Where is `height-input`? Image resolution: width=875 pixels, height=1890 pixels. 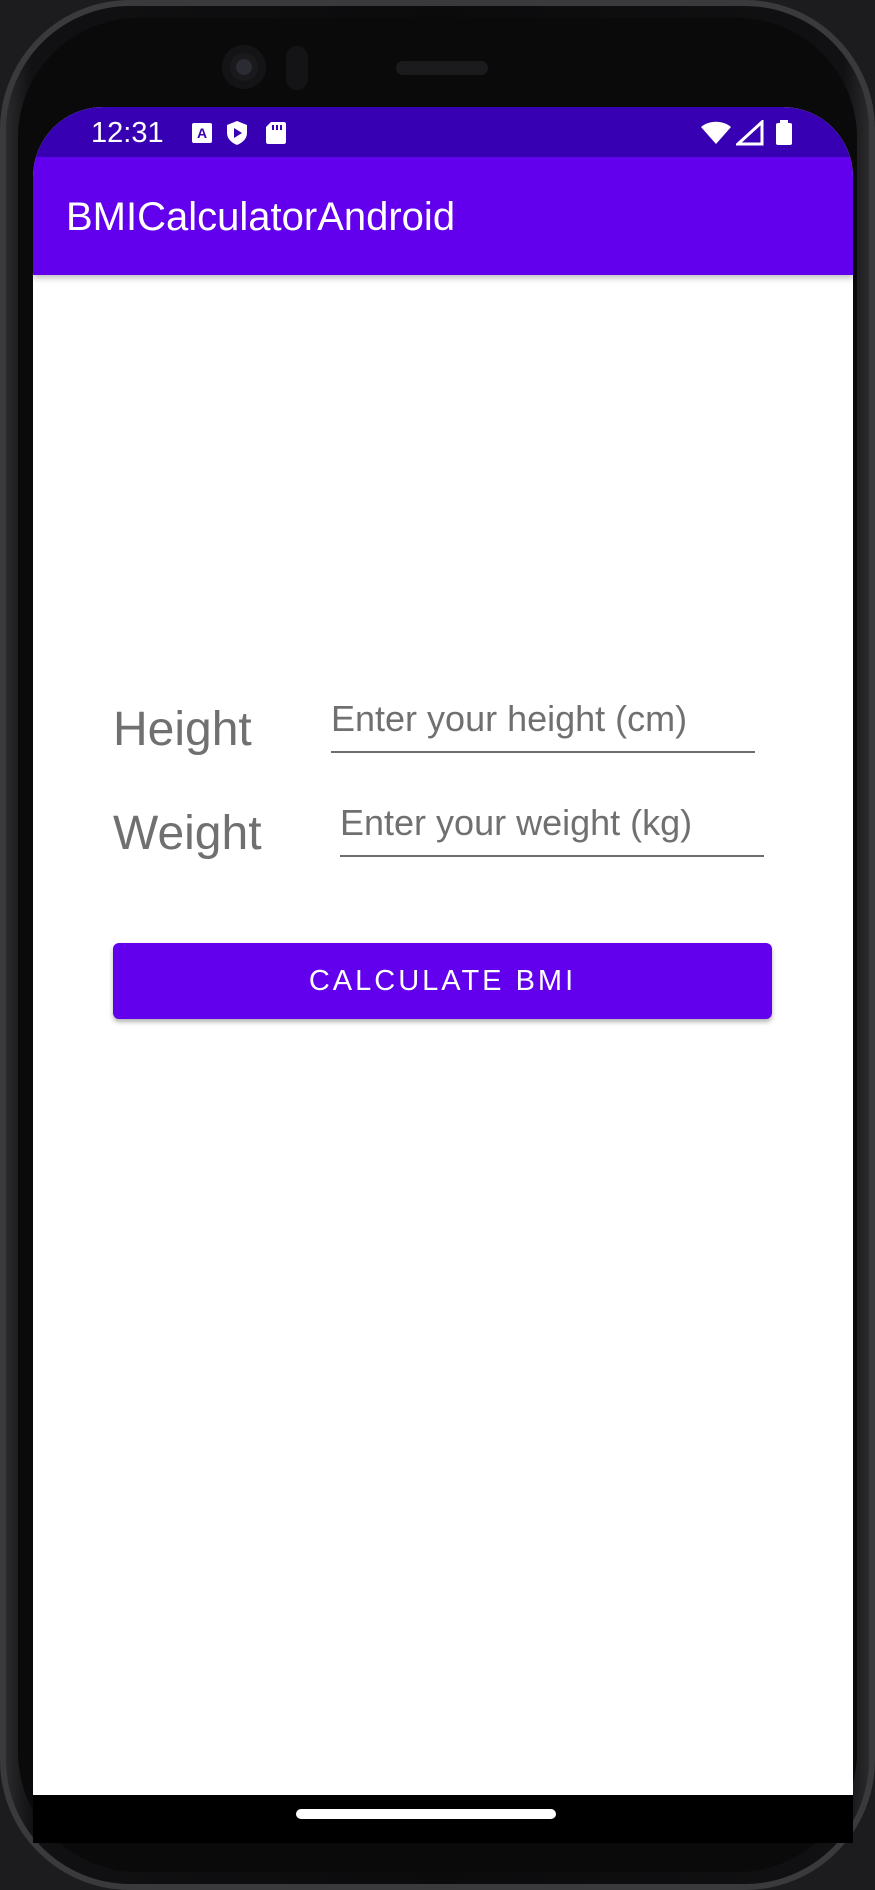
height-input is located at coordinates (543, 719).